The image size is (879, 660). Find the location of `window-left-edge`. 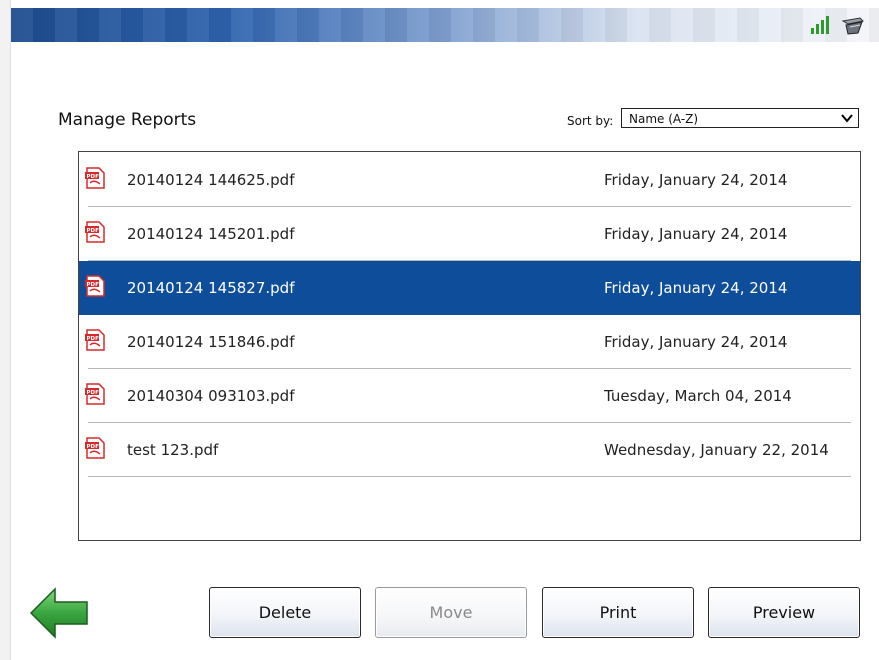

window-left-edge is located at coordinates (5, 330).